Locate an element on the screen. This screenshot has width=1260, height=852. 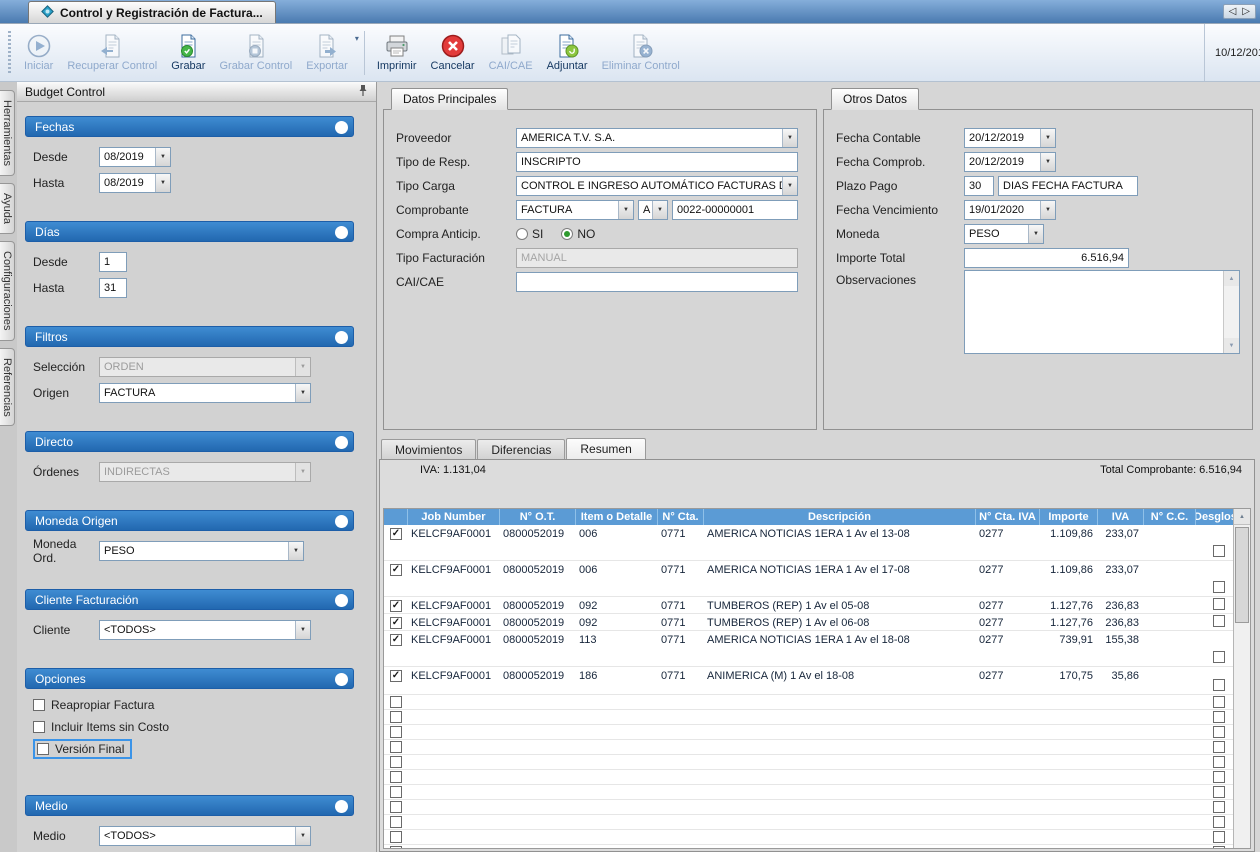
tab-diferencias: Diferencias is located at coordinates (521, 449).